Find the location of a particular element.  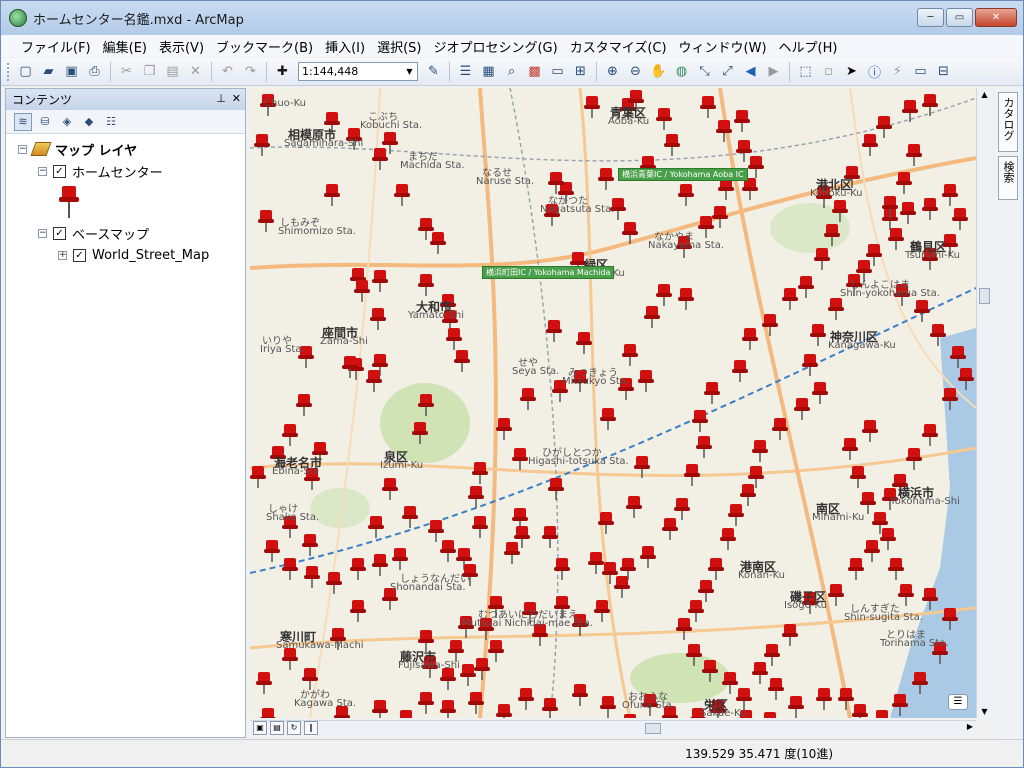

python-window-icon: ▭ is located at coordinates (557, 71).